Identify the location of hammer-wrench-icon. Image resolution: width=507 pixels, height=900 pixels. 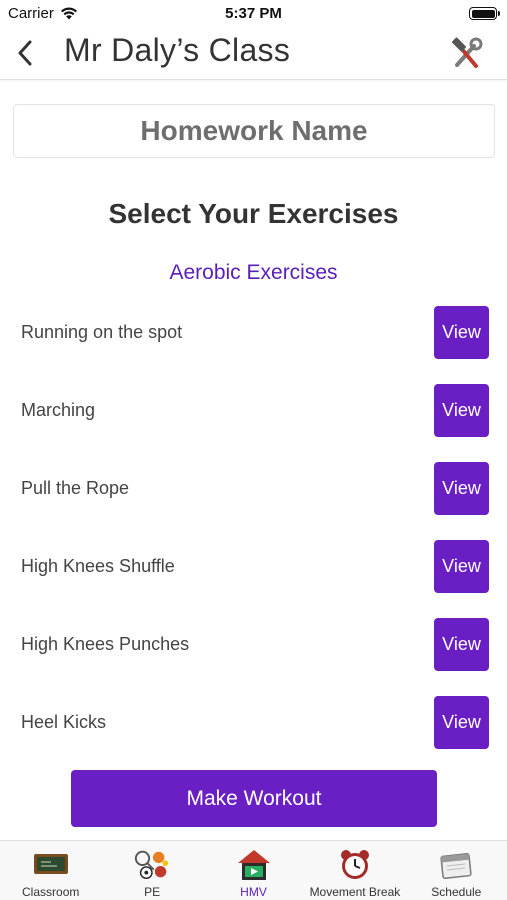
(467, 52).